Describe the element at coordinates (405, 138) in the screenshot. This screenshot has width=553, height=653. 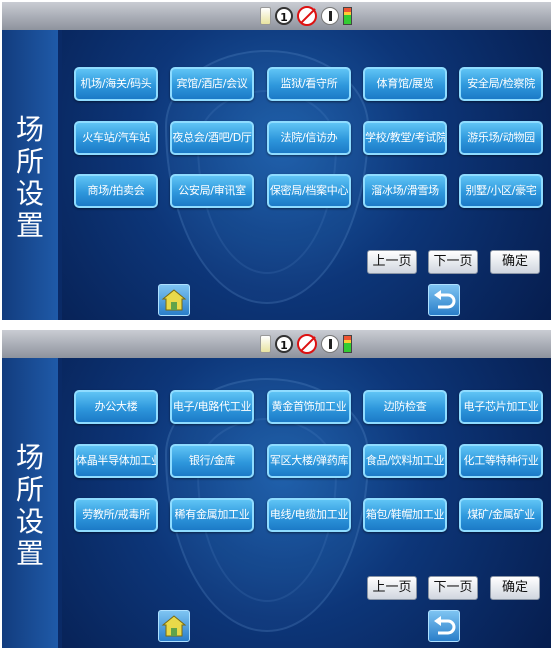
I see `location-button: 学校/教堂/考试院` at that location.